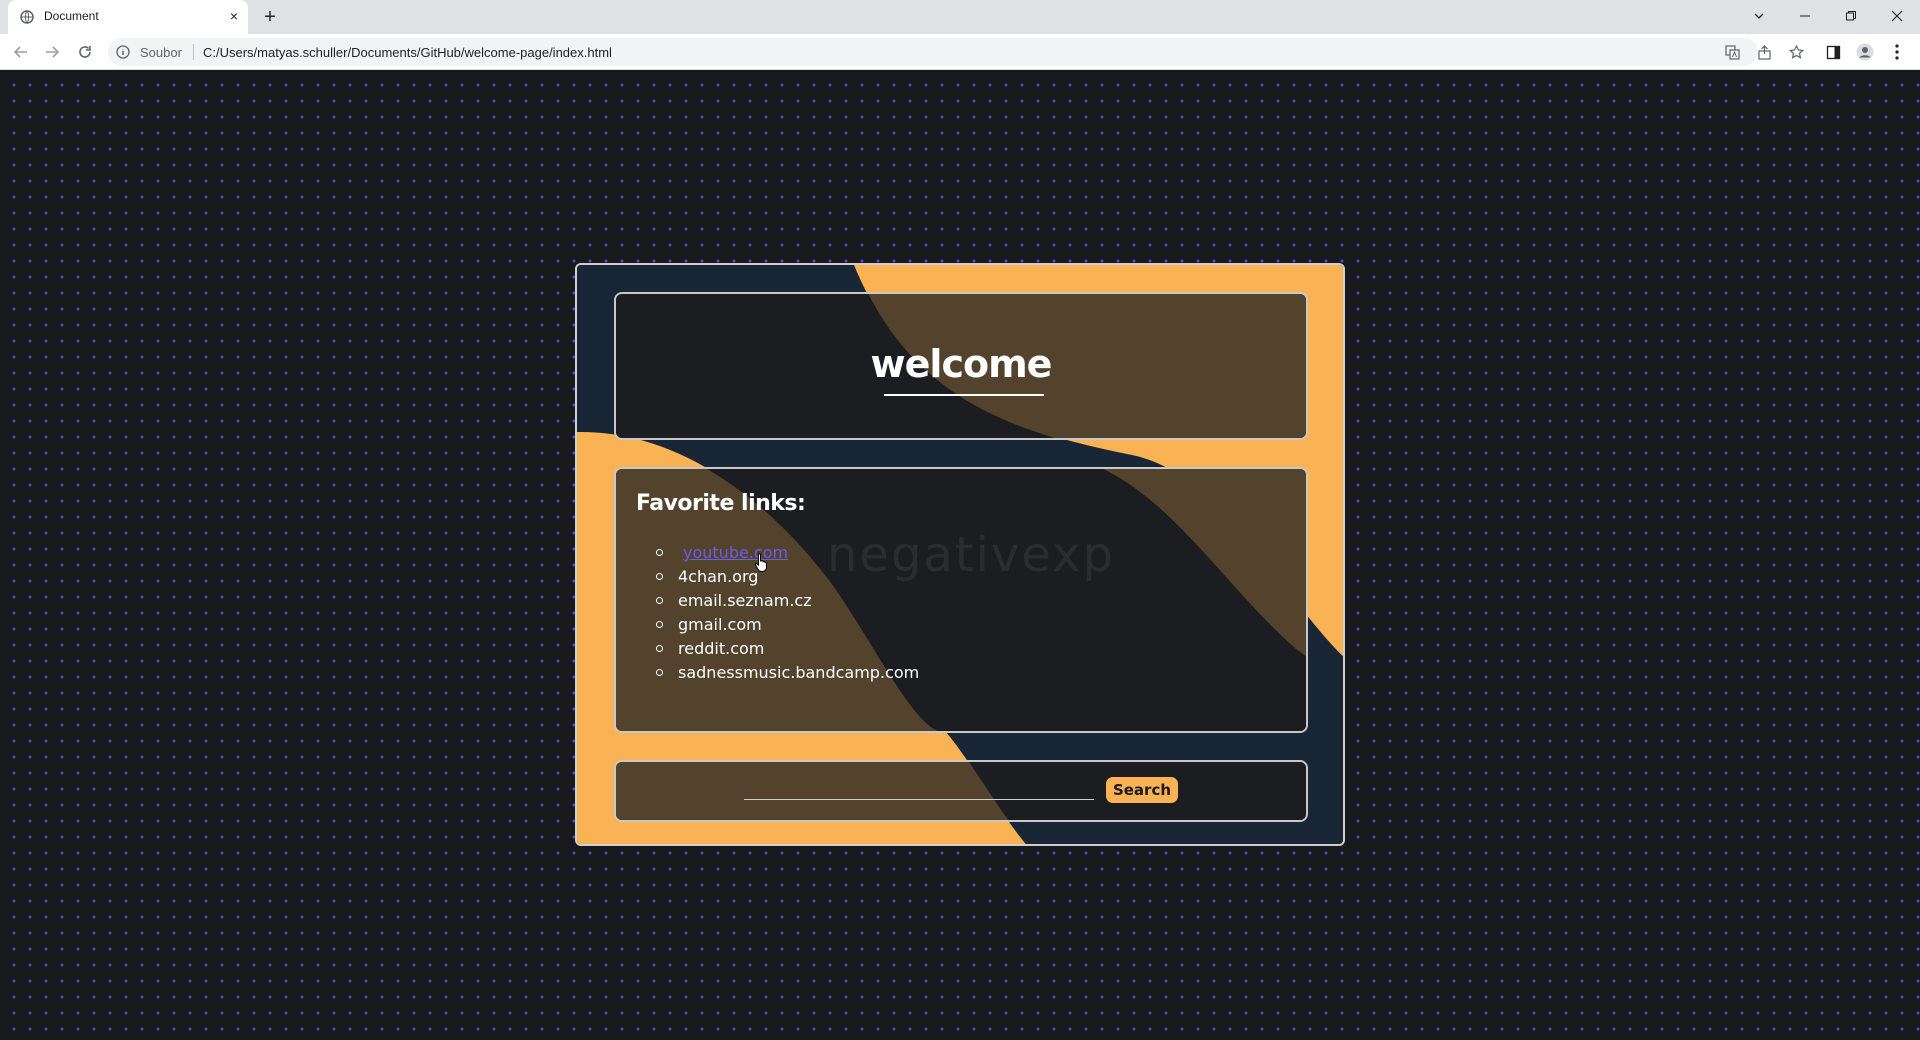  I want to click on links-heading: Favorite links:, so click(721, 503).